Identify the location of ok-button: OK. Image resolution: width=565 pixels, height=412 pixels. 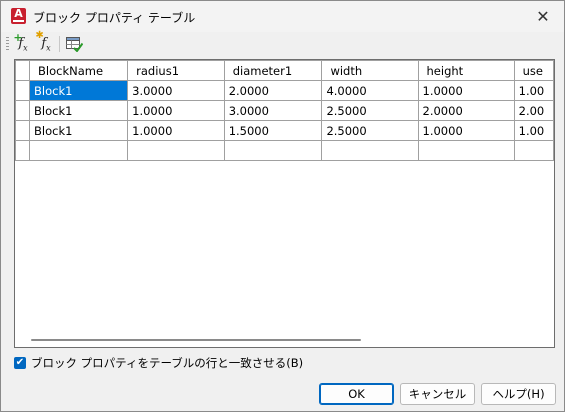
(356, 394).